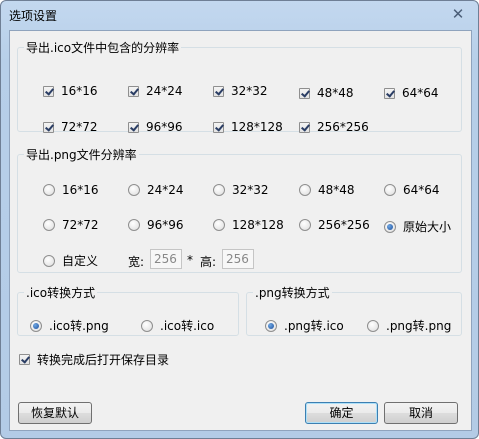  What do you see at coordinates (165, 225) in the screenshot?
I see `png-res-label-96: 96*96` at bounding box center [165, 225].